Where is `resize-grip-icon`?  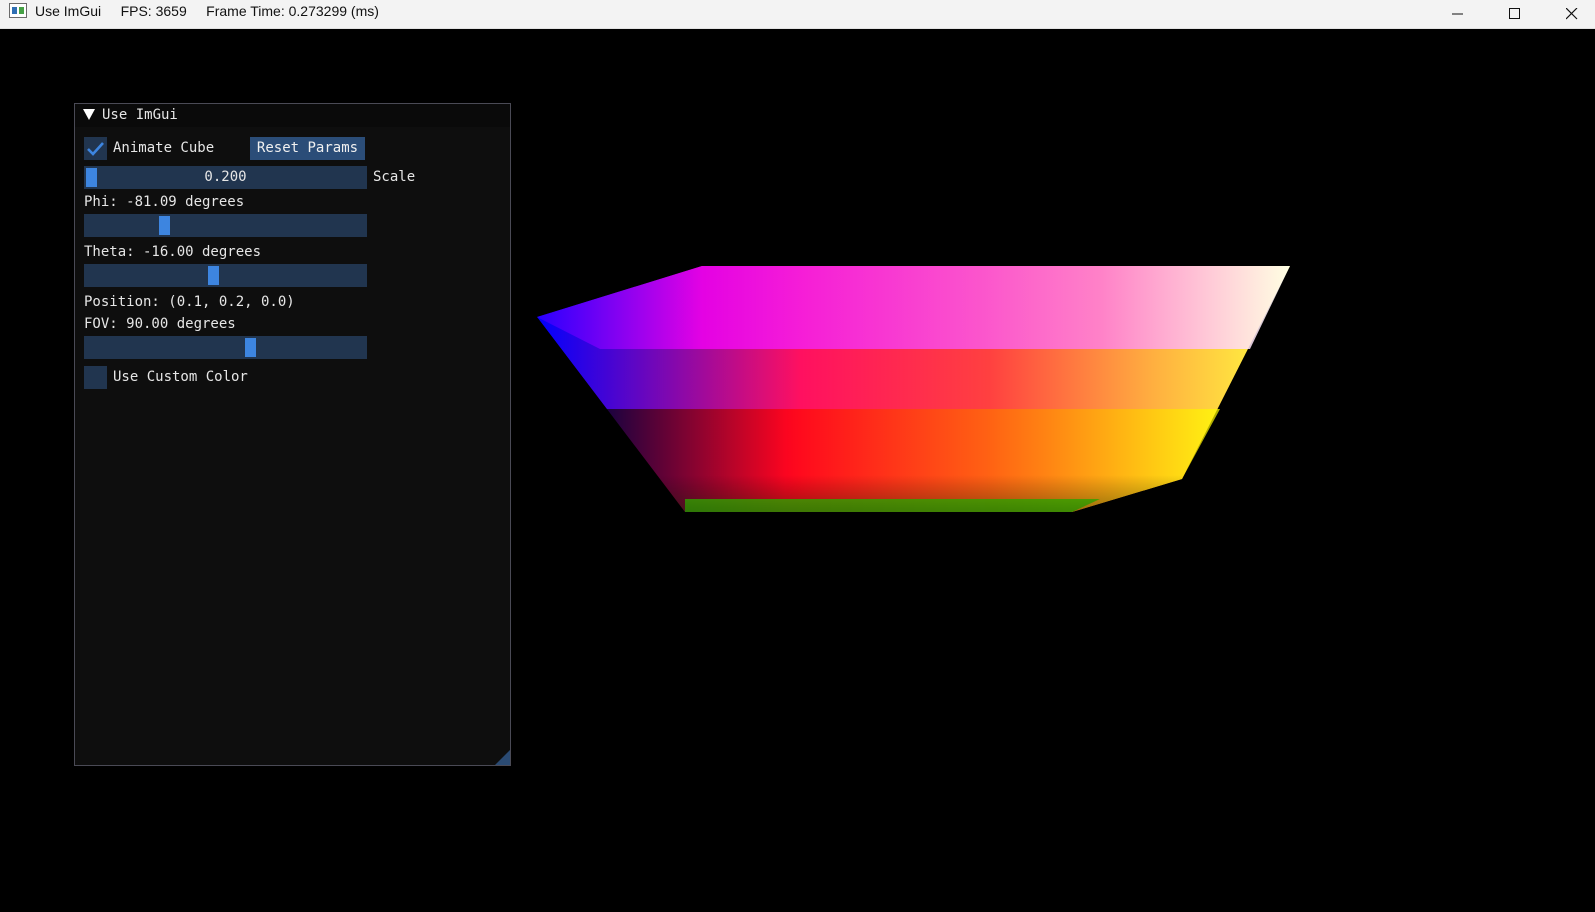
resize-grip-icon is located at coordinates (502, 757).